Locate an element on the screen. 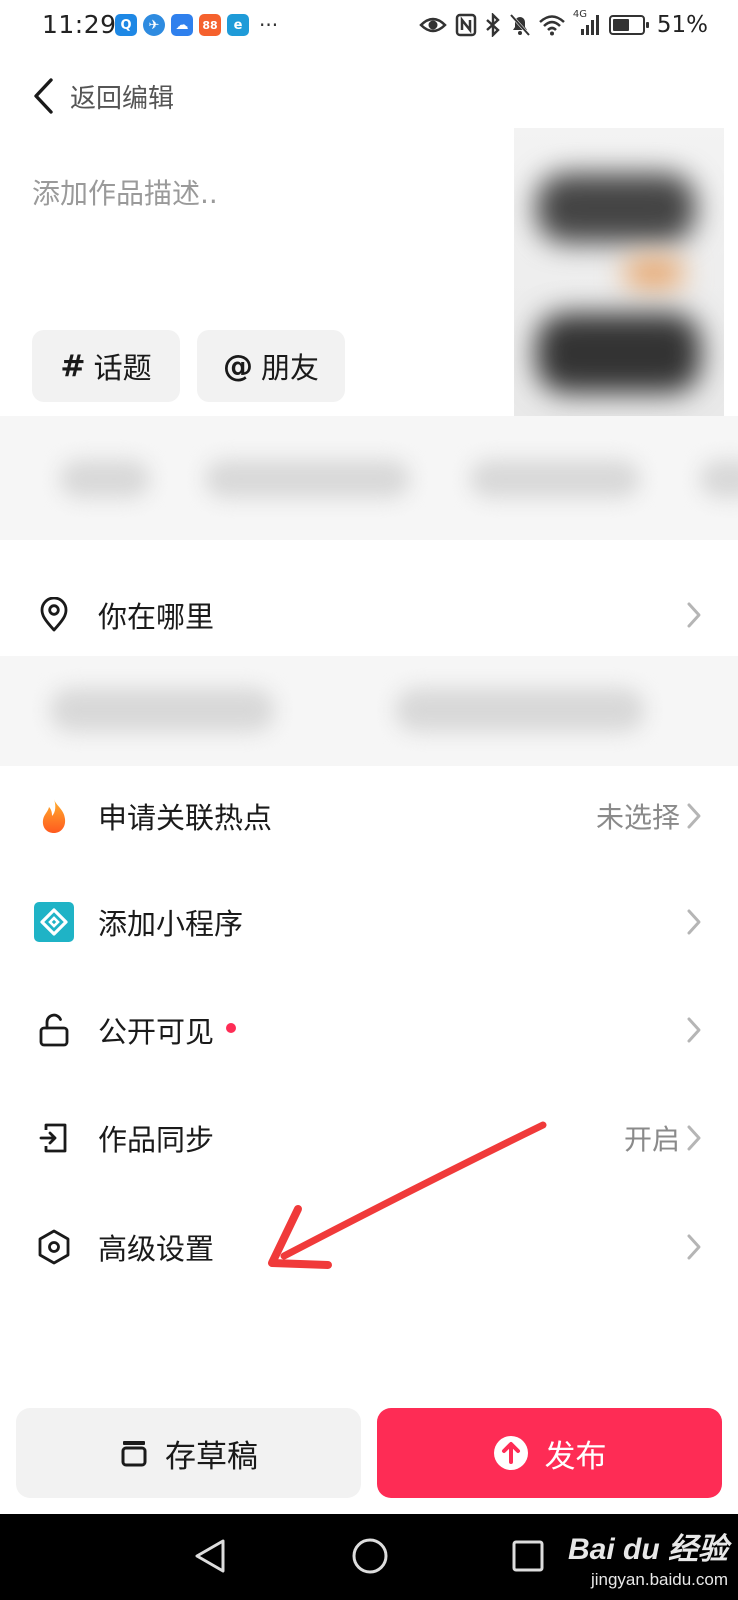 This screenshot has width=738, height=1600. mention-chip: @ 朋友 is located at coordinates (271, 366).